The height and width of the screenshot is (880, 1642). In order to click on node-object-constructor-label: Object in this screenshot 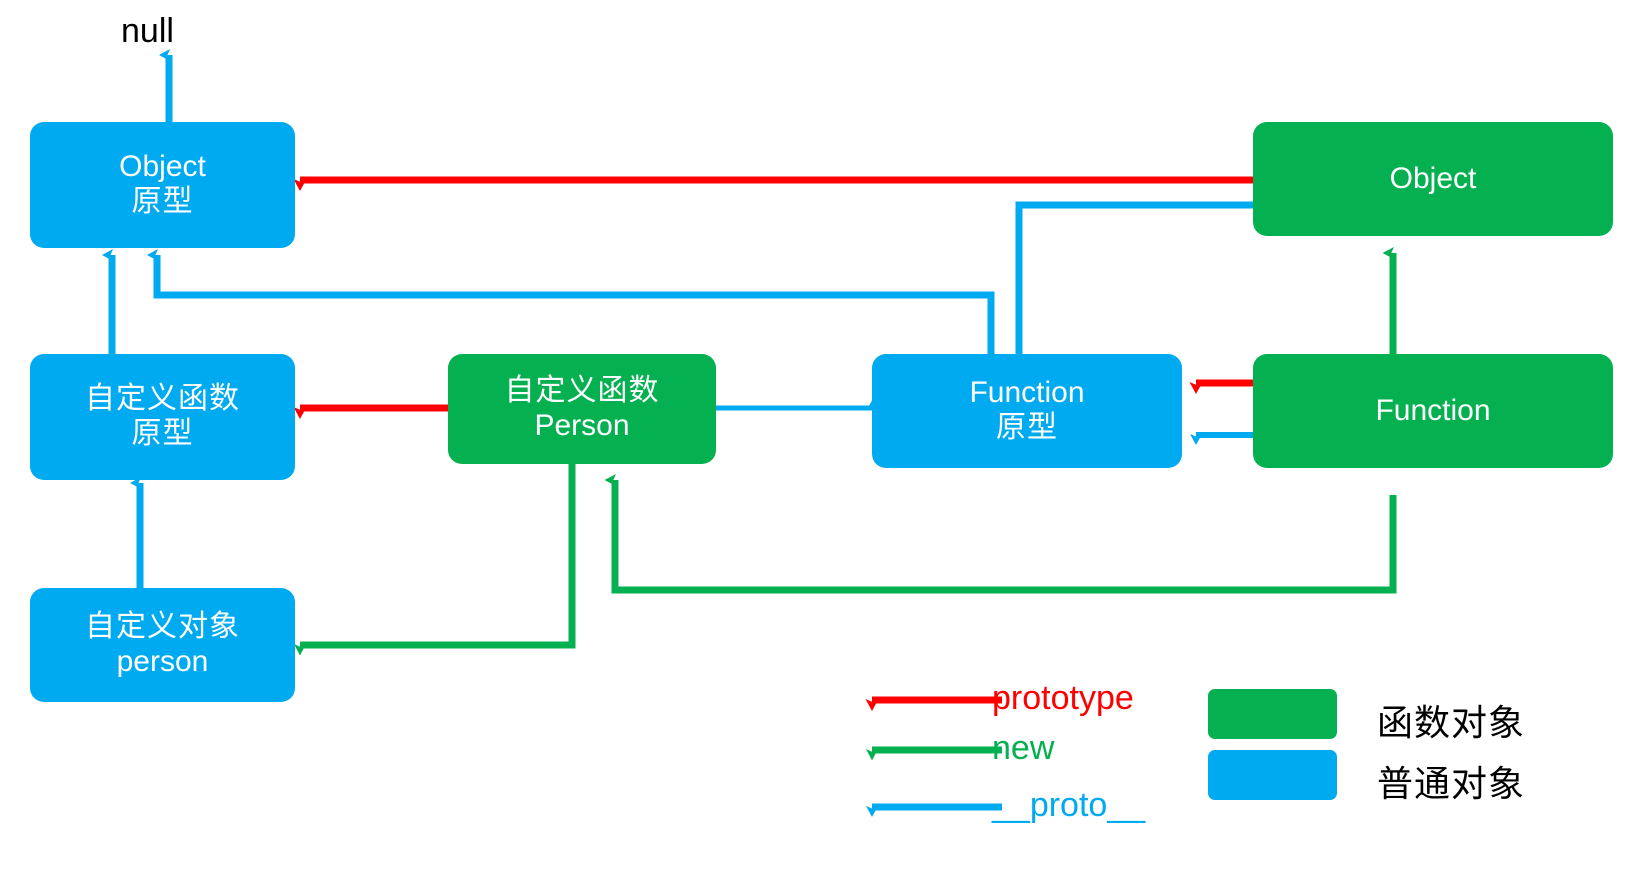, I will do `click(1433, 178)`.